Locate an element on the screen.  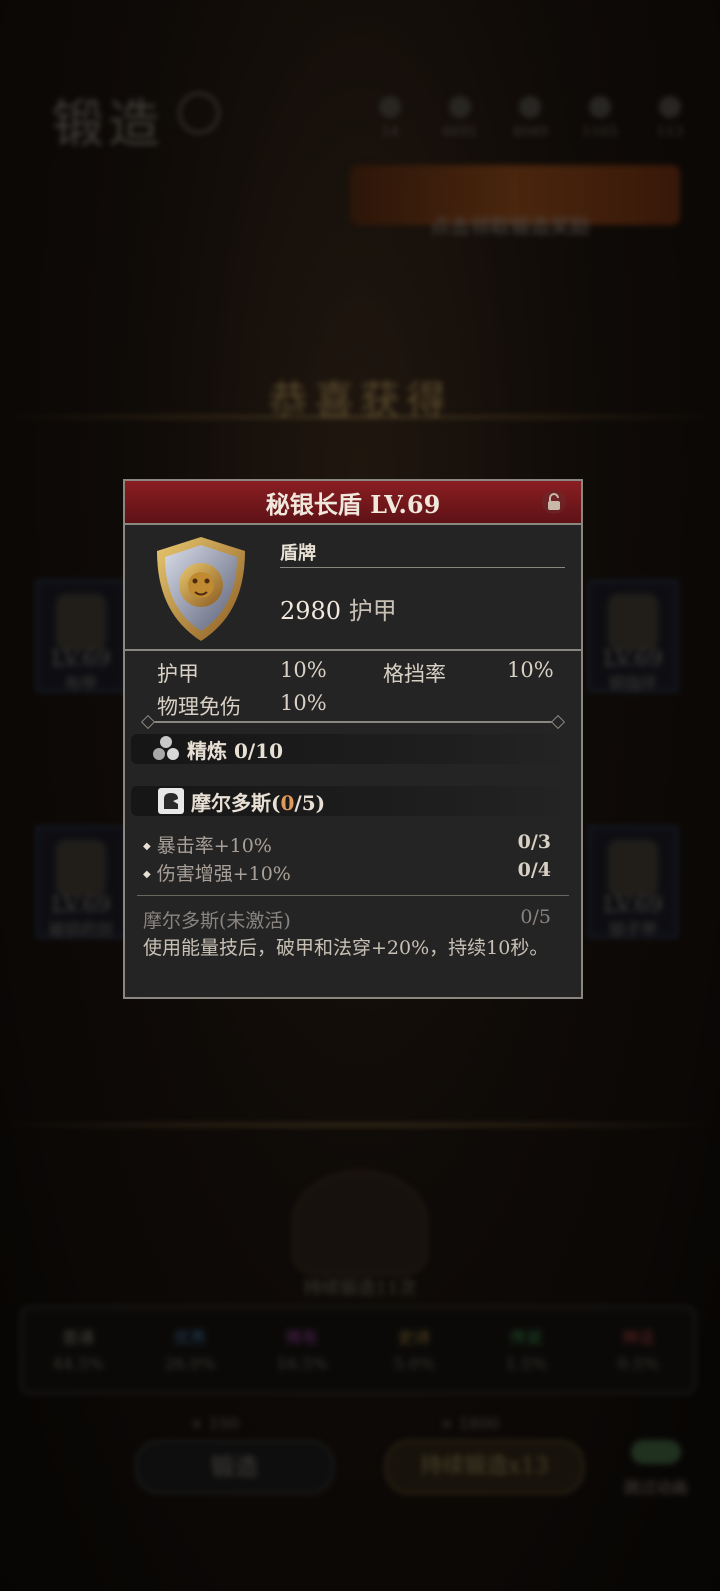
set-bonus: 伤害增强+10% 0/4 is located at coordinates (347, 872).